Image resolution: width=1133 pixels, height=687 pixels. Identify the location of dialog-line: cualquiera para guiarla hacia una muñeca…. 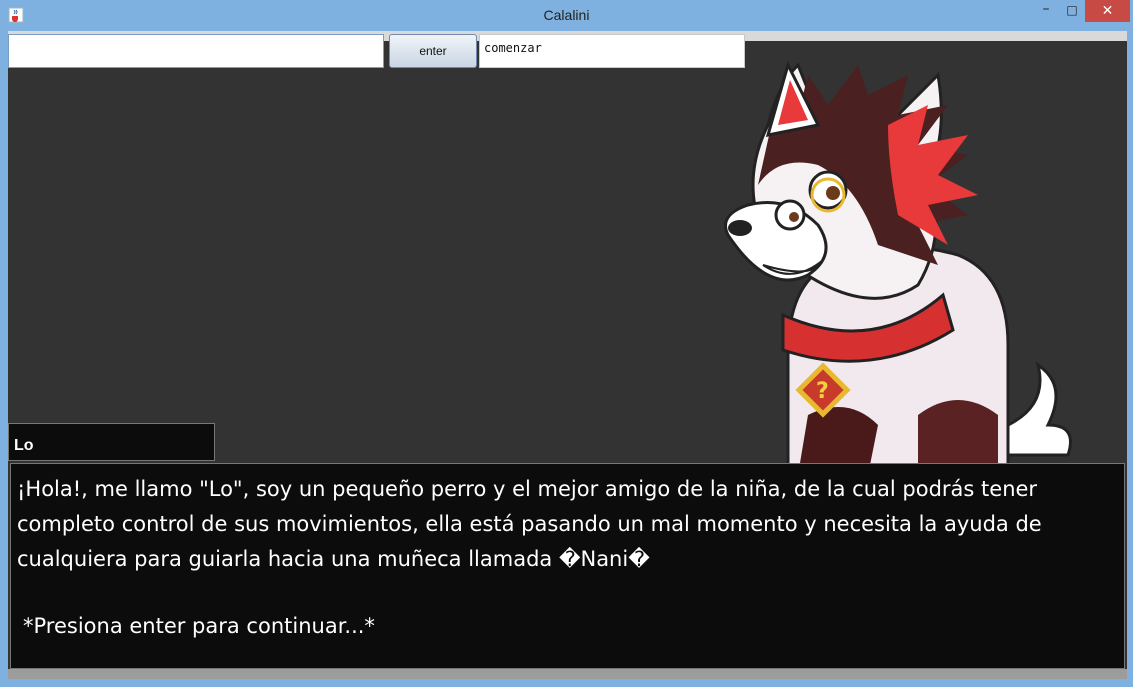
(333, 559).